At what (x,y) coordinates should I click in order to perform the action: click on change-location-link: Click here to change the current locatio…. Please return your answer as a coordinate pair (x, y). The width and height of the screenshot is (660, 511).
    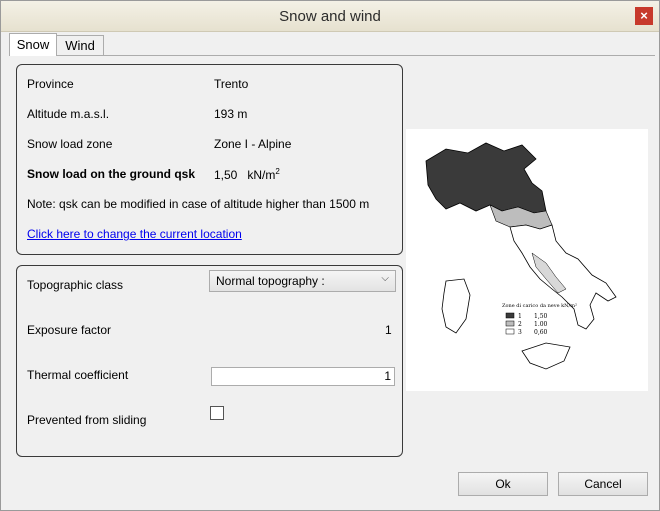
    Looking at the image, I should click on (134, 234).